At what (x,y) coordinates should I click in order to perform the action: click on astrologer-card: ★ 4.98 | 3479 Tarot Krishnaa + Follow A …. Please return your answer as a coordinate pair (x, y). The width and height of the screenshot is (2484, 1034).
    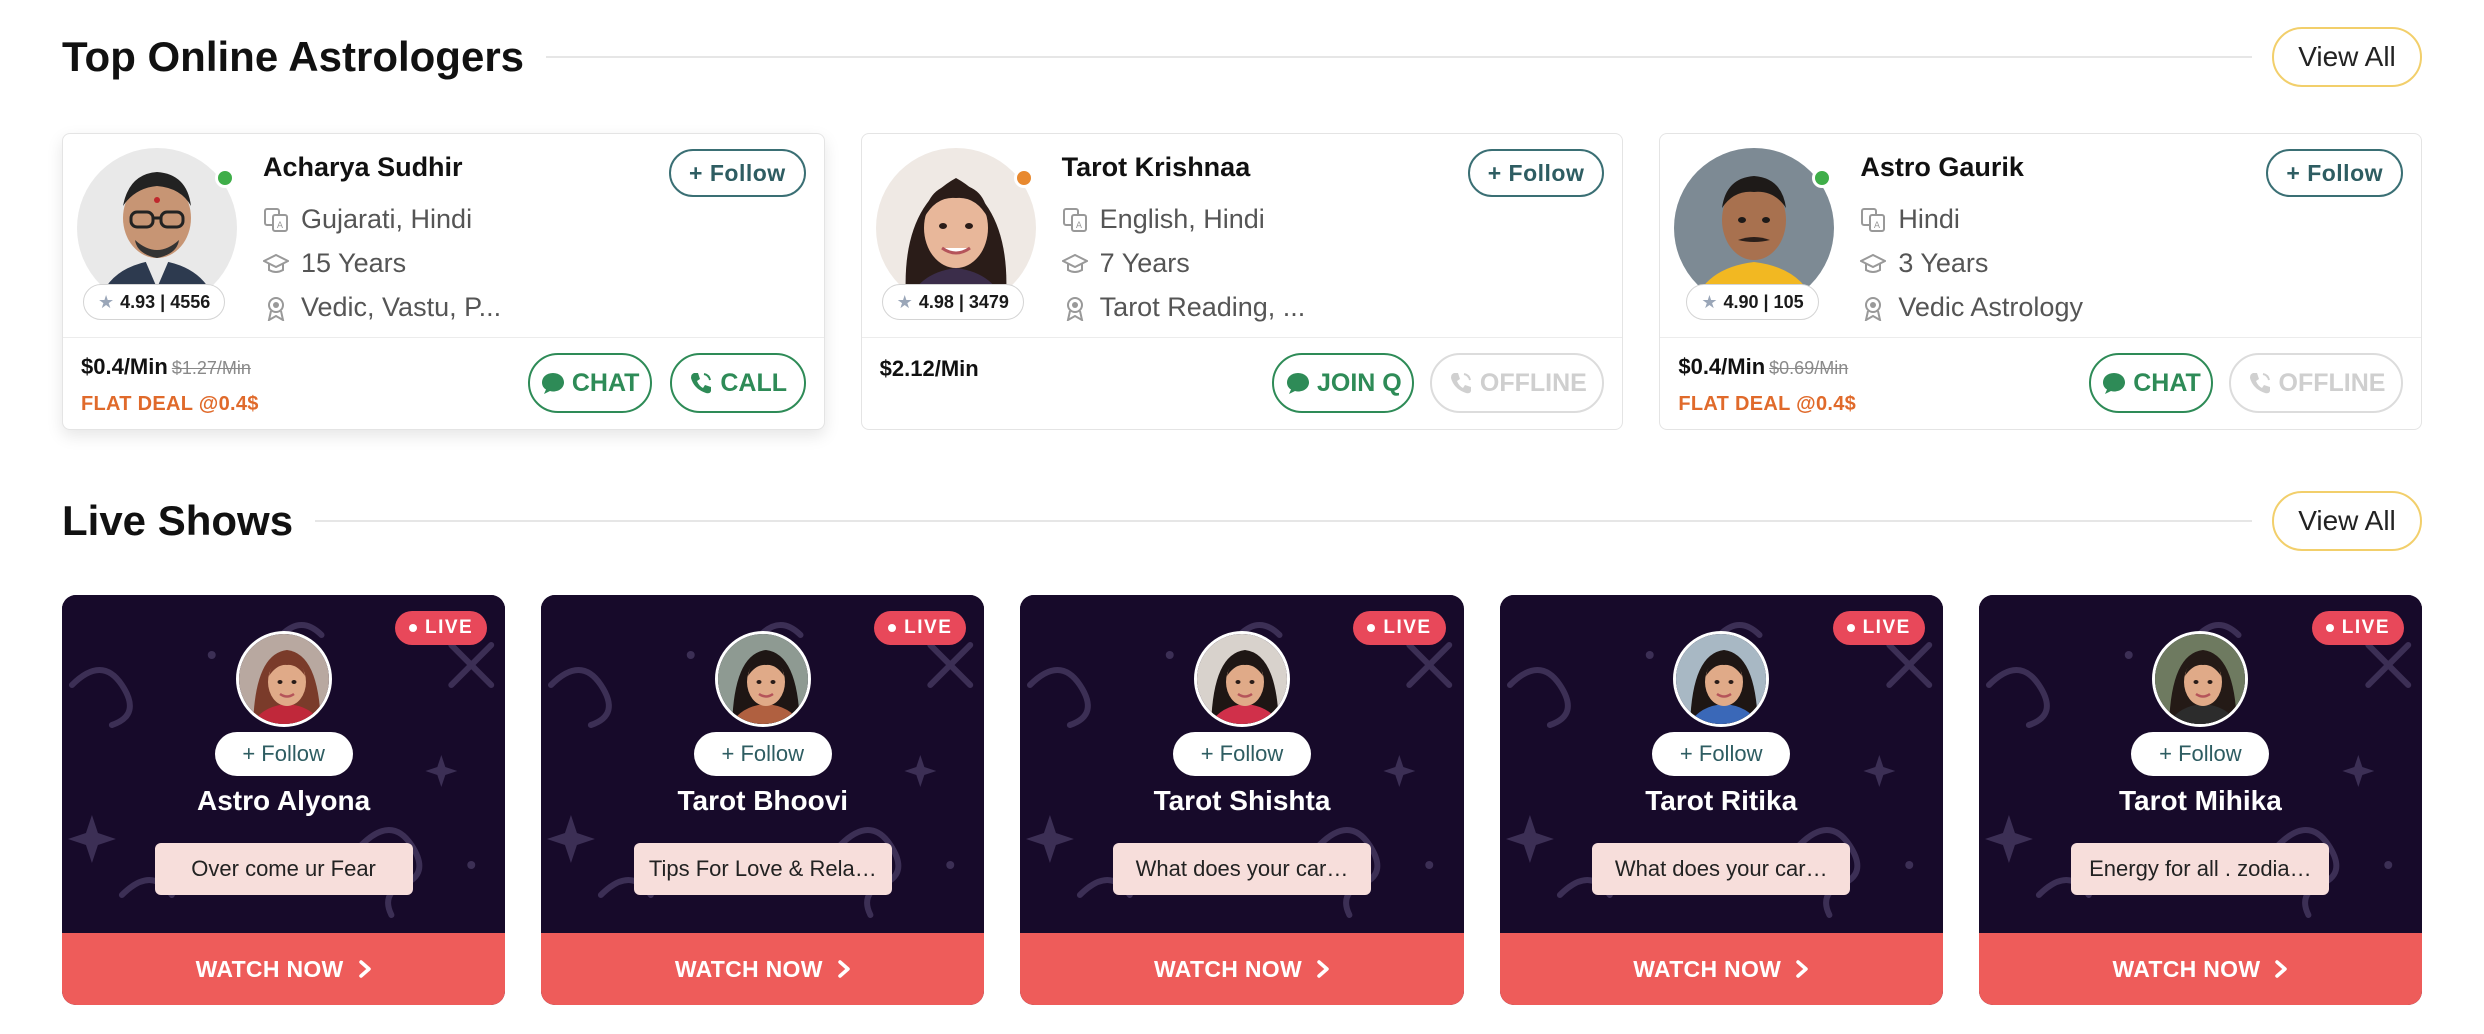
    Looking at the image, I should click on (1242, 281).